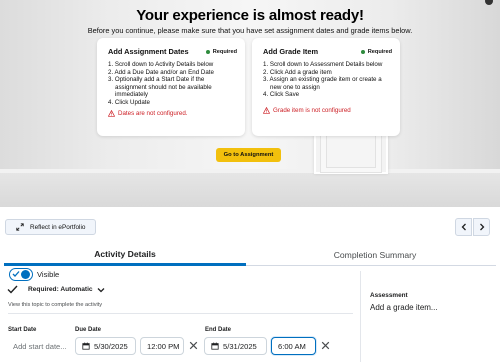  Describe the element at coordinates (248, 155) in the screenshot. I see `go-to-assignment-button: Go to Assignment` at that location.